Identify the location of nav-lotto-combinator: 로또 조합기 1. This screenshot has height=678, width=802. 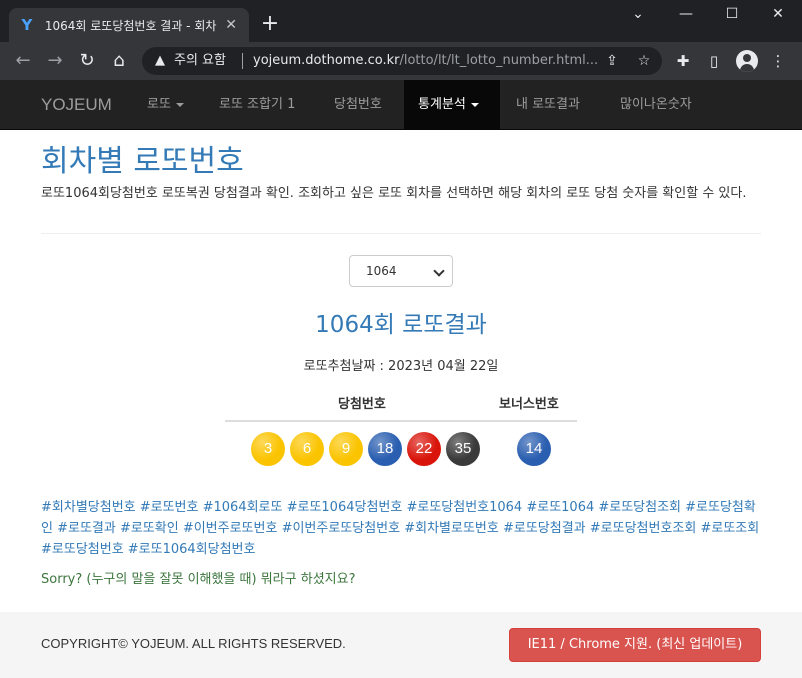
(257, 105).